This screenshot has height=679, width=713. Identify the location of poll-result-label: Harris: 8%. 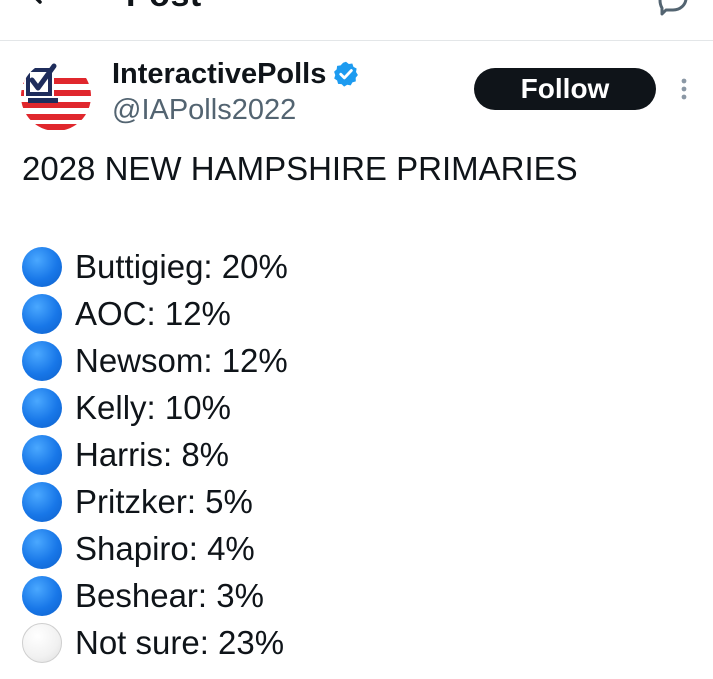
(152, 454).